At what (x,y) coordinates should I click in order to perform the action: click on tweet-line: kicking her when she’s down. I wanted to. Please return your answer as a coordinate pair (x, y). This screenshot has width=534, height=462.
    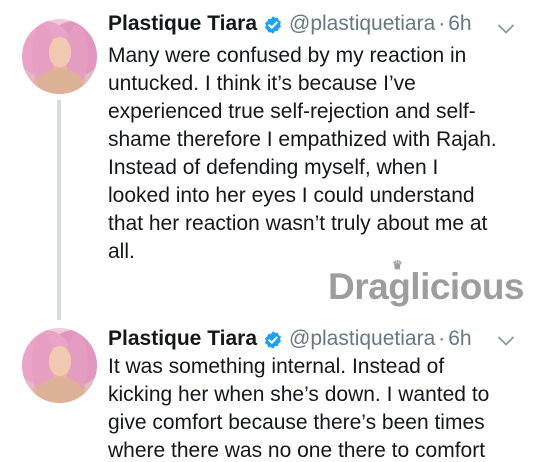
    Looking at the image, I should click on (299, 394).